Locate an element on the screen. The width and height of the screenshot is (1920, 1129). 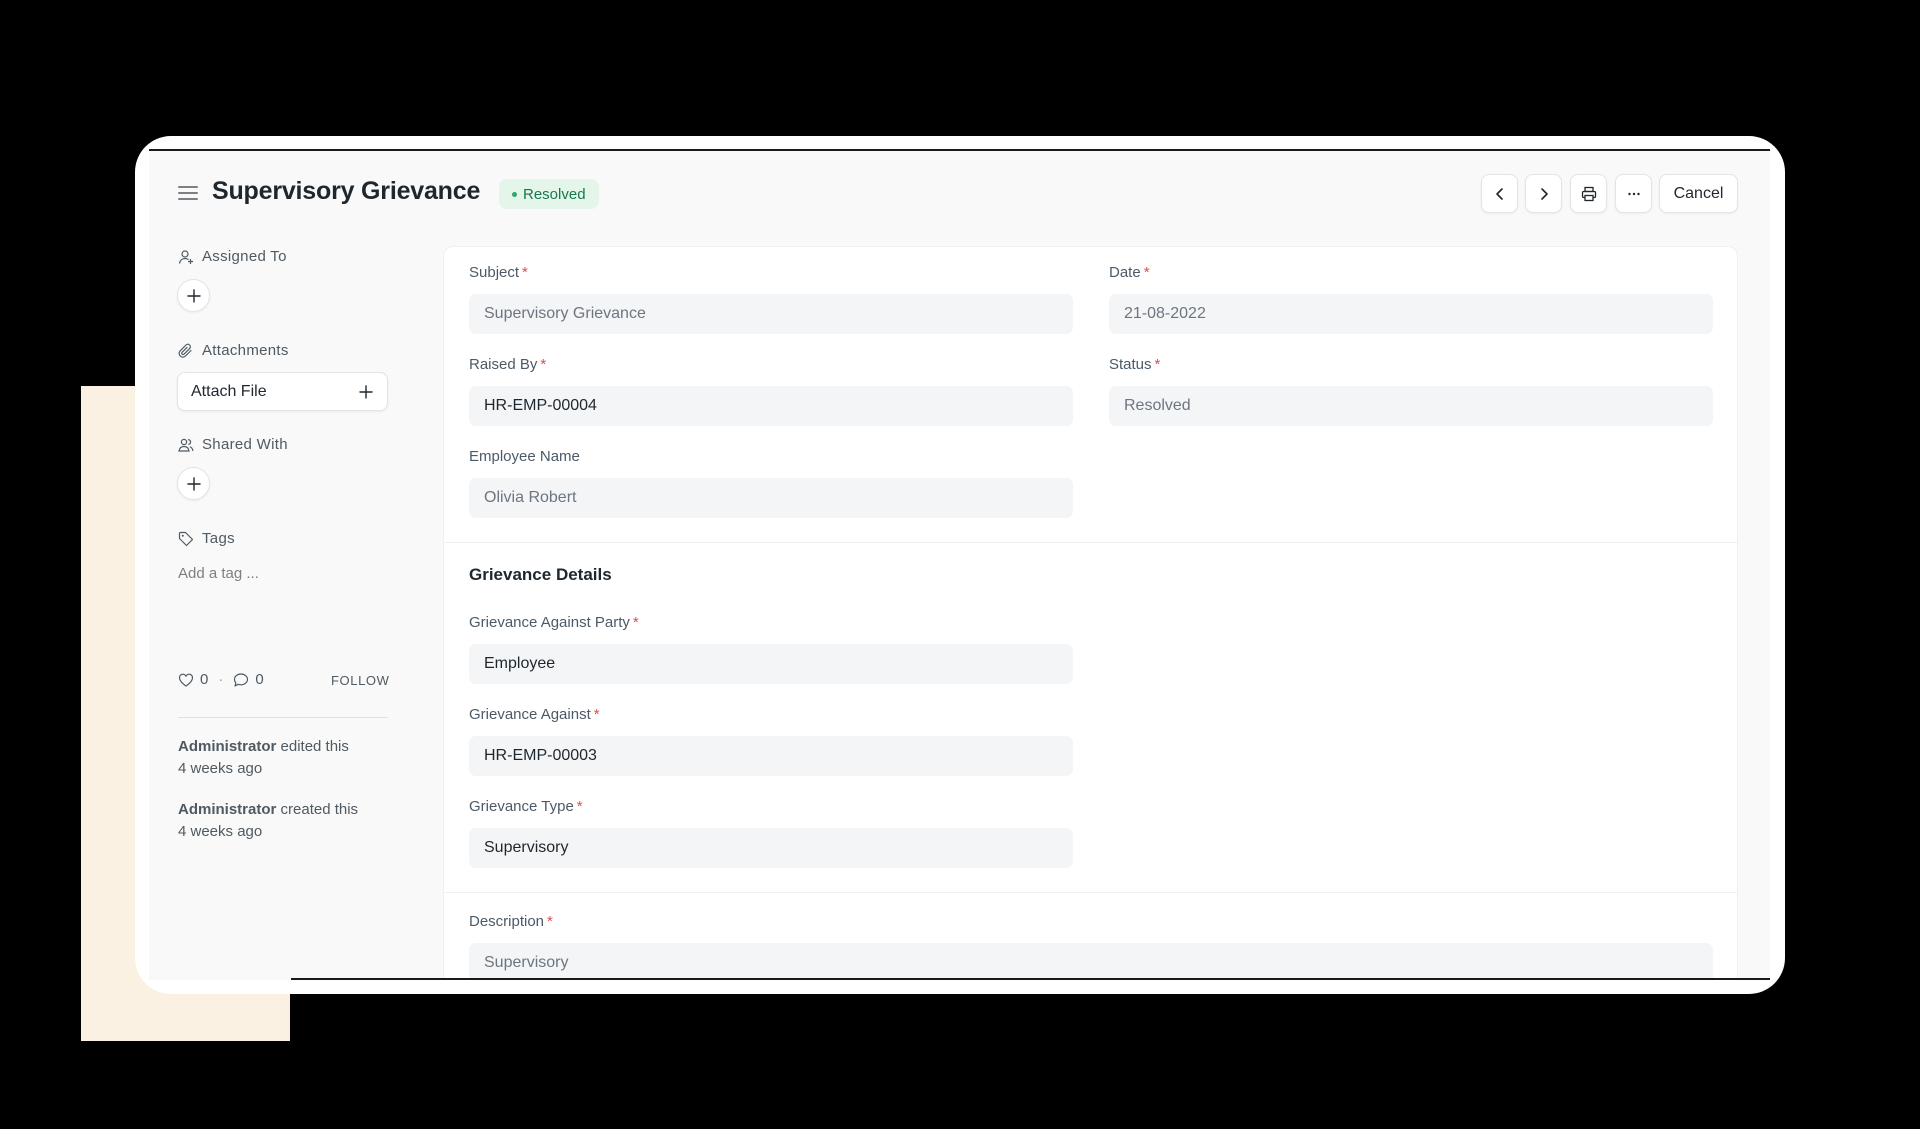
attach-file-label: Attach File is located at coordinates (229, 391).